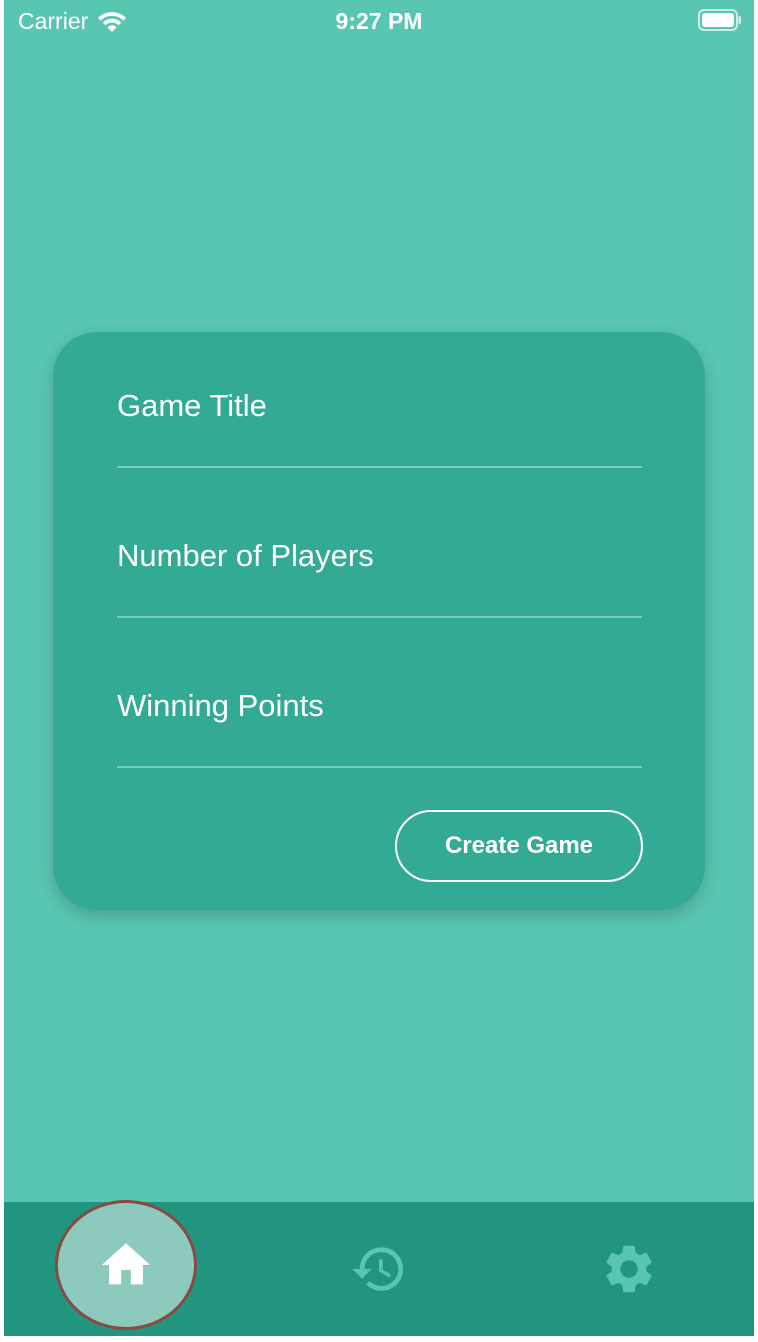 The width and height of the screenshot is (758, 1342). I want to click on gear-icon, so click(629, 1269).